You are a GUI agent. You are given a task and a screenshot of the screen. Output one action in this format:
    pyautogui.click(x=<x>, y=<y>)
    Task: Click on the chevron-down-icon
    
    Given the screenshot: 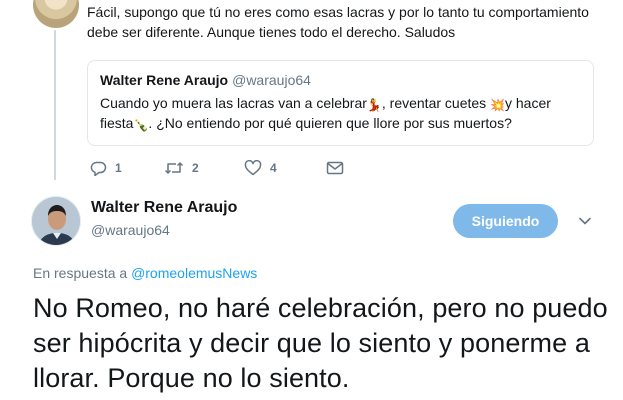 What is the action you would take?
    pyautogui.click(x=585, y=223)
    